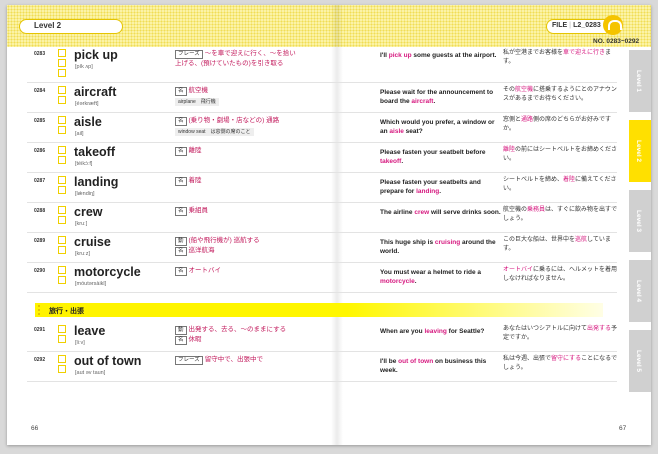  I want to click on definition: 名着陸, so click(236, 181).